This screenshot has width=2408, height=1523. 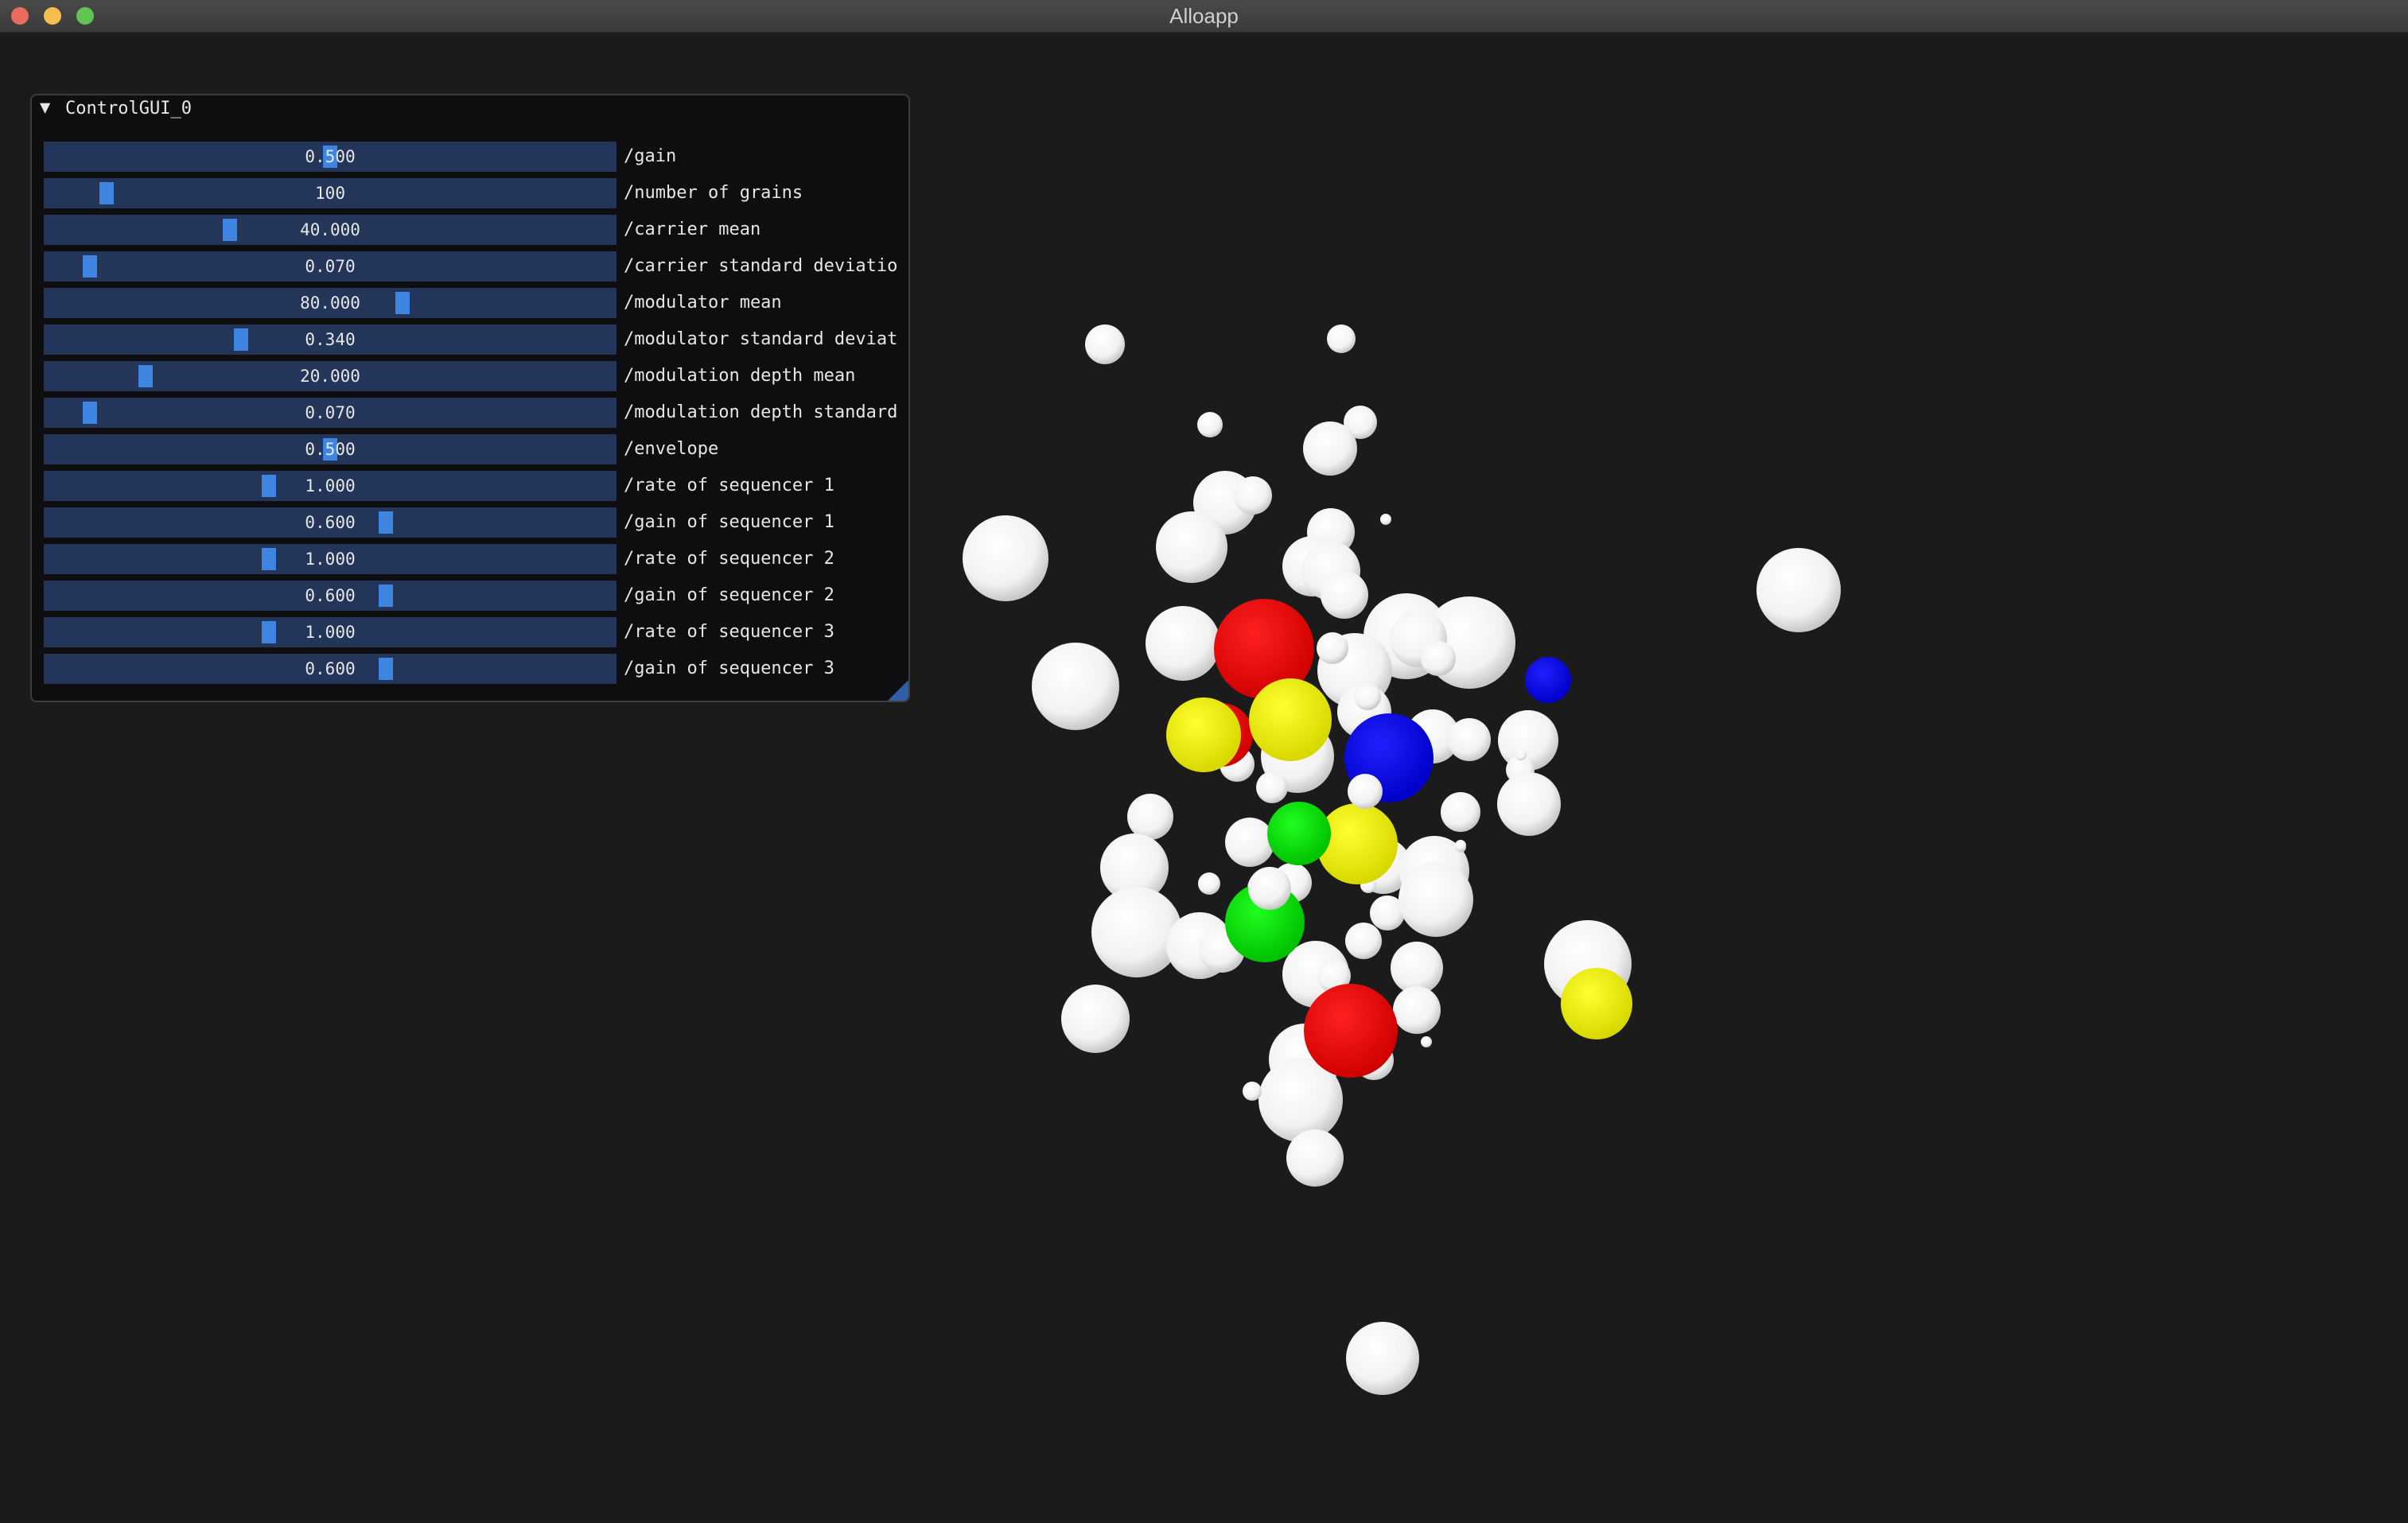 I want to click on slider-row: 0.600/gain of sequencer 2, so click(x=476, y=596).